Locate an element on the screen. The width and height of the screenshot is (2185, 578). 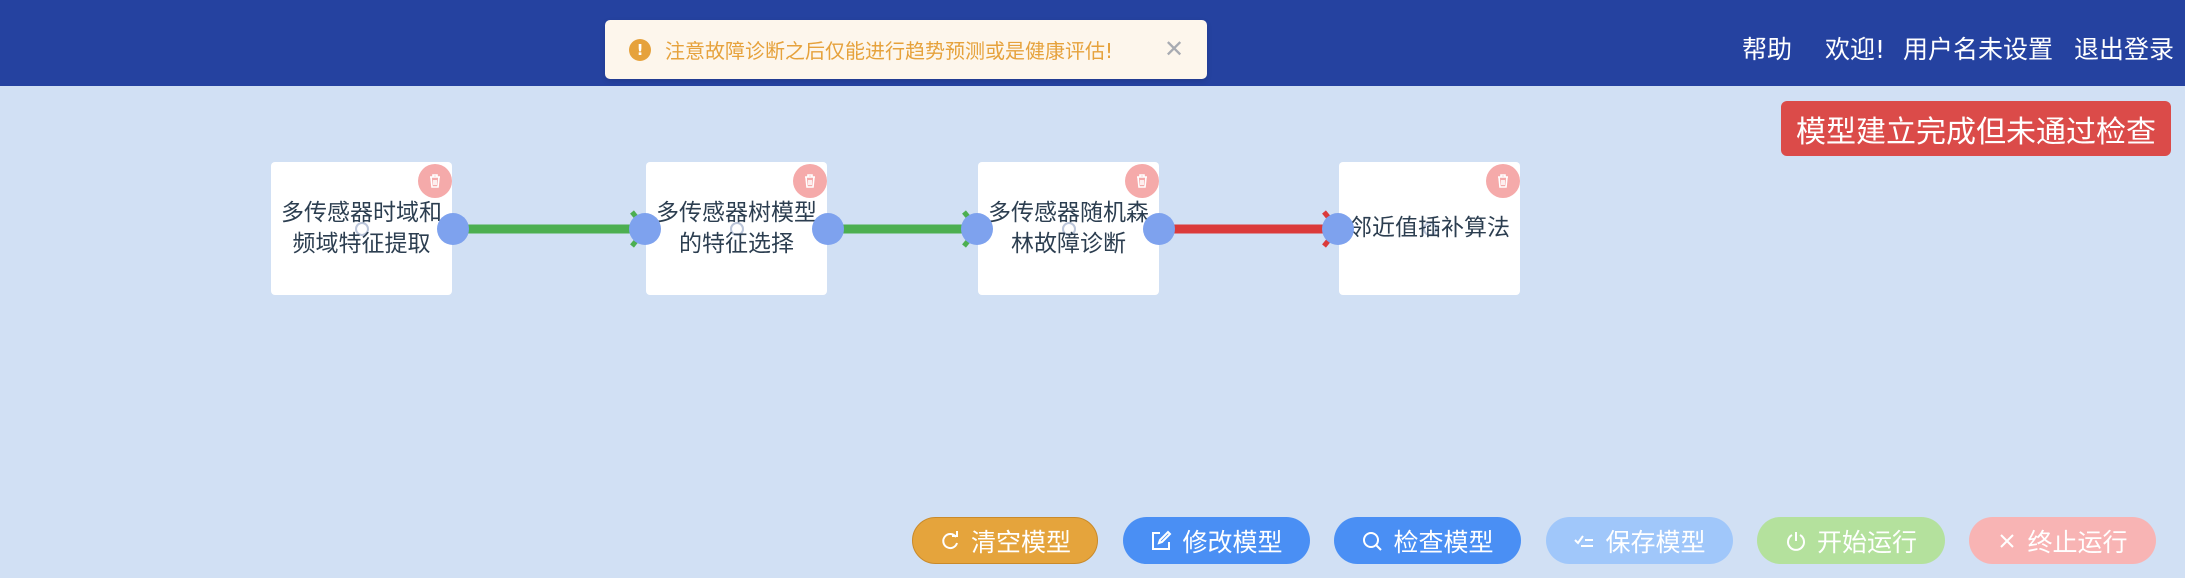
node-tree-feature-selection: 多传感器树模型的特征选择 is located at coordinates (736, 228).